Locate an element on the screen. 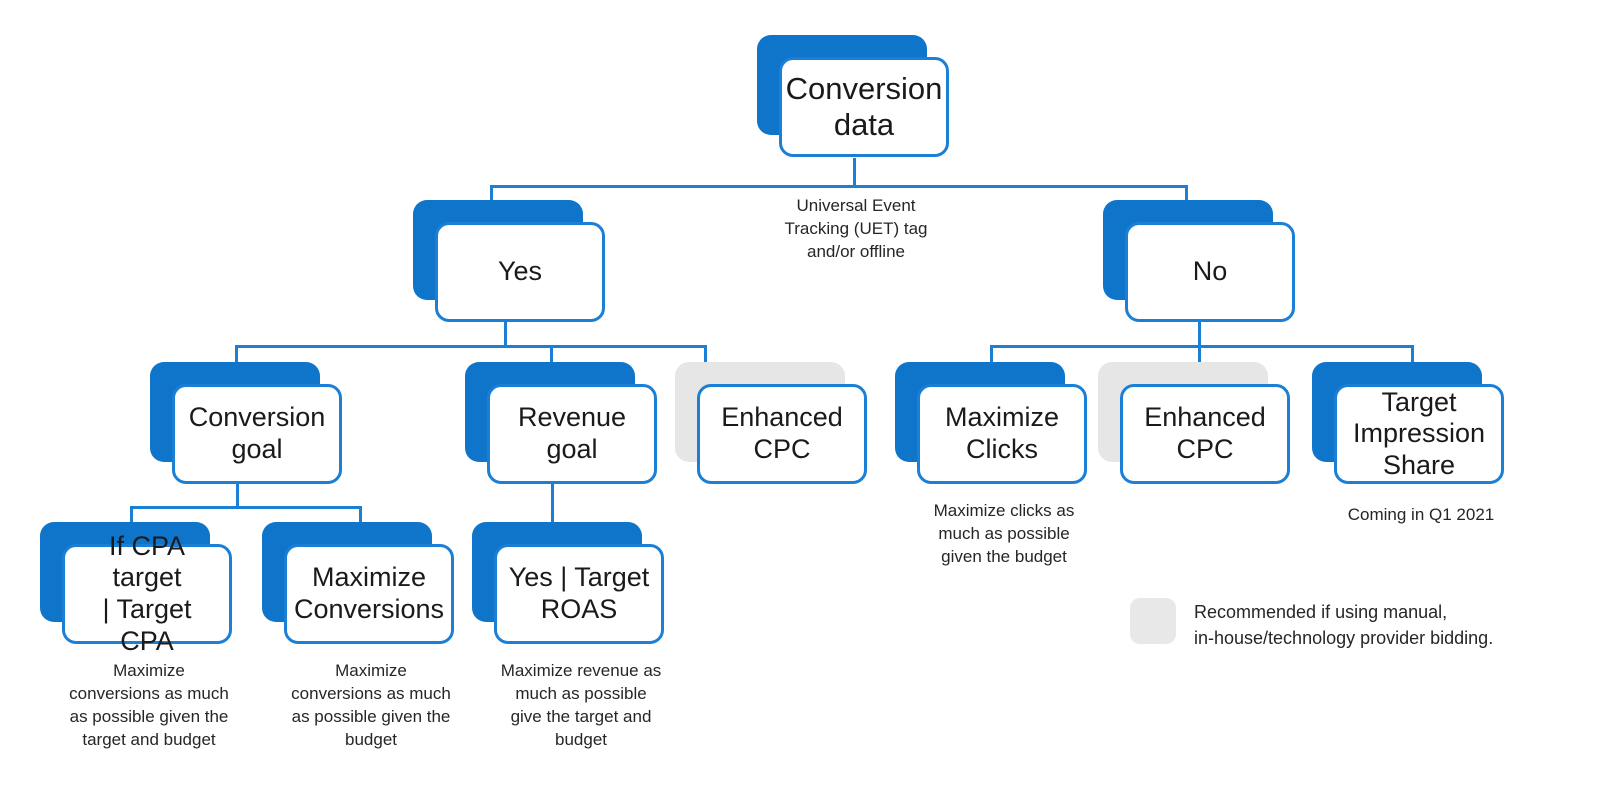  node-face: Yes is located at coordinates (520, 272).